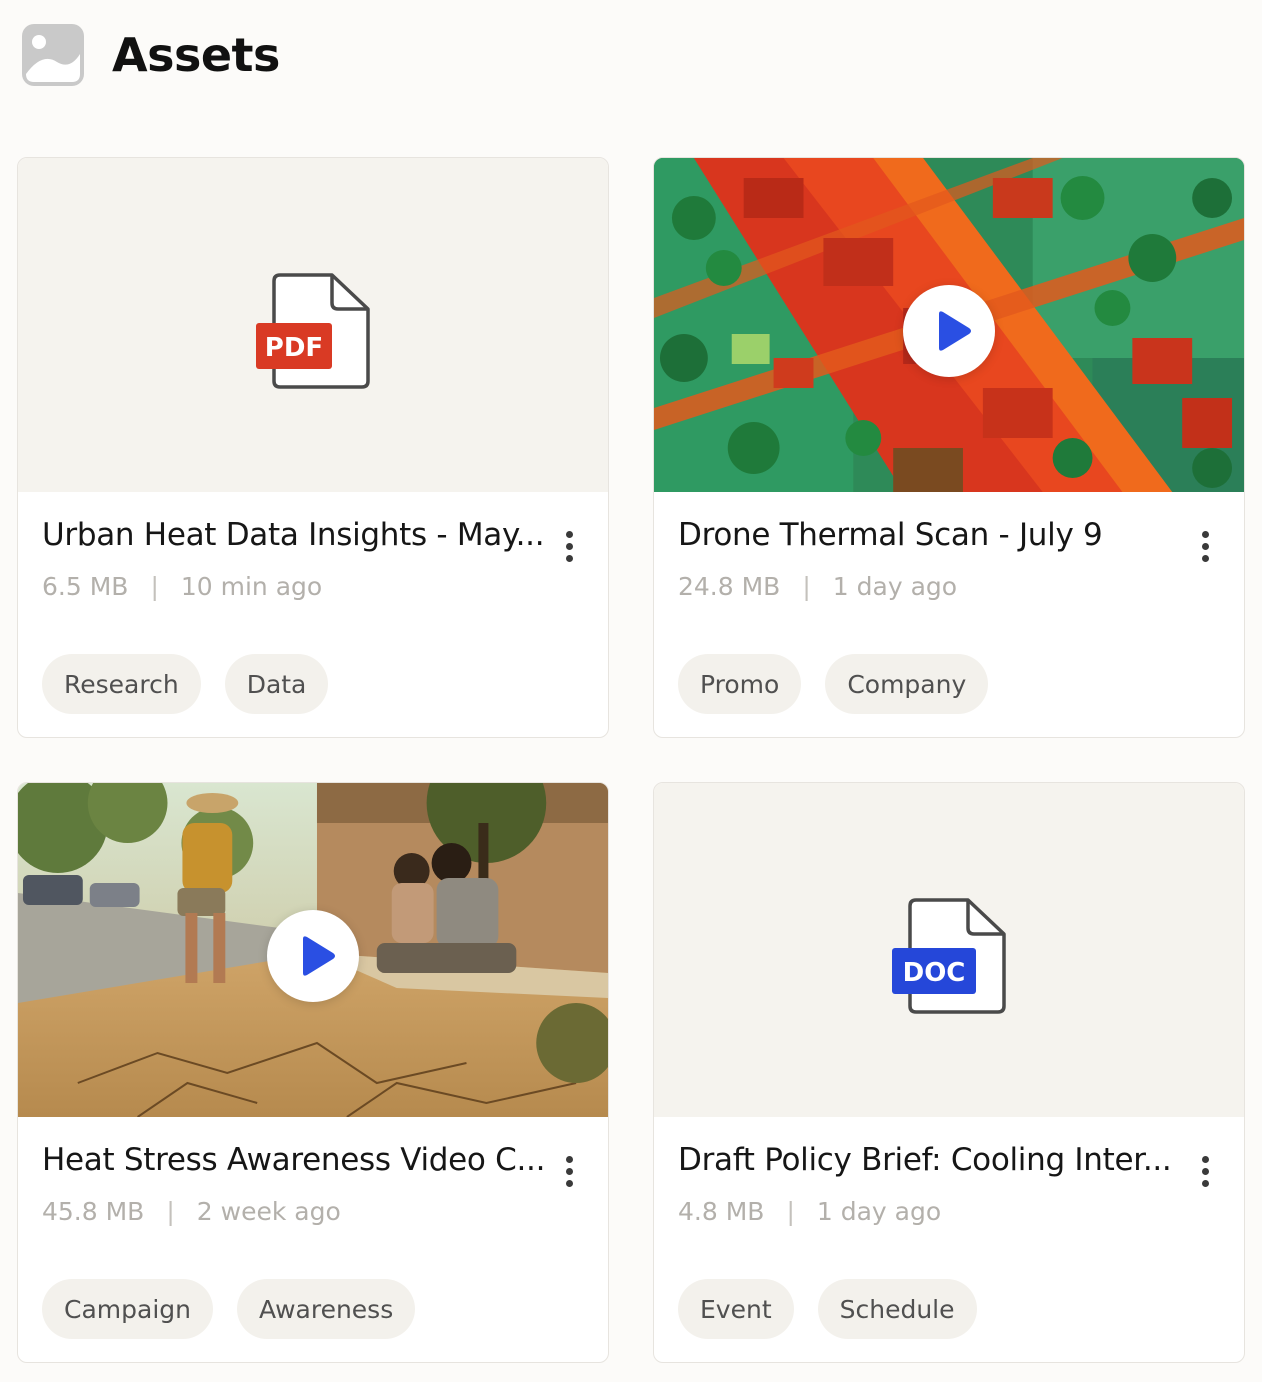 The height and width of the screenshot is (1382, 1262). I want to click on tag-chip: Schedule, so click(897, 1309).